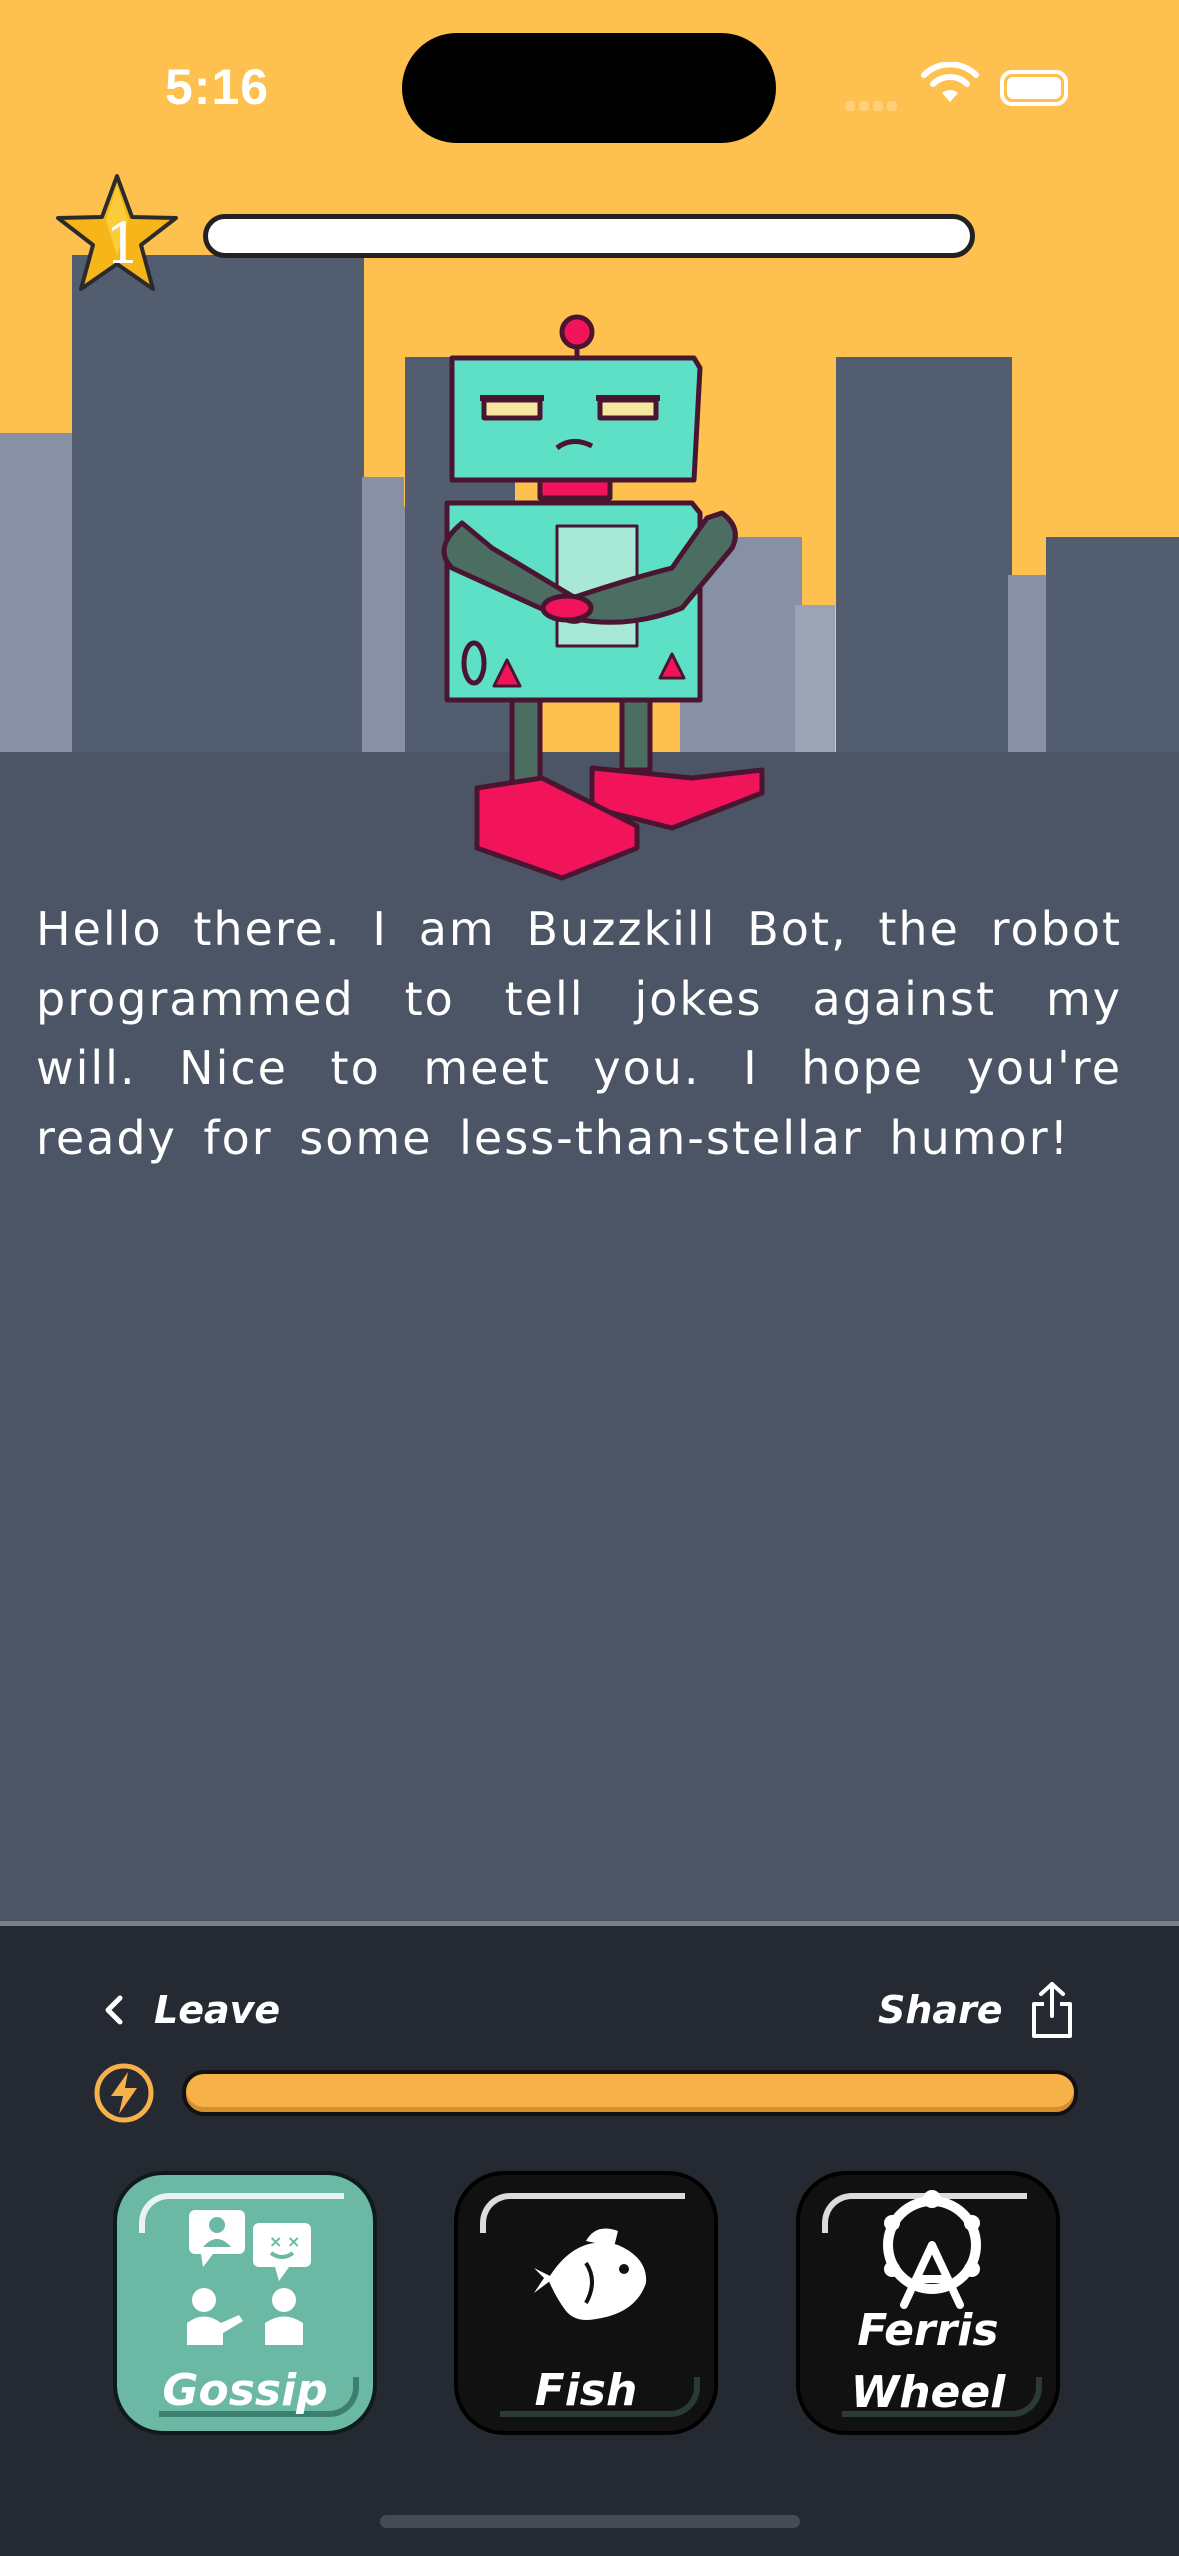 The image size is (1179, 2556). What do you see at coordinates (589, 236) in the screenshot?
I see `xp-progress-bar` at bounding box center [589, 236].